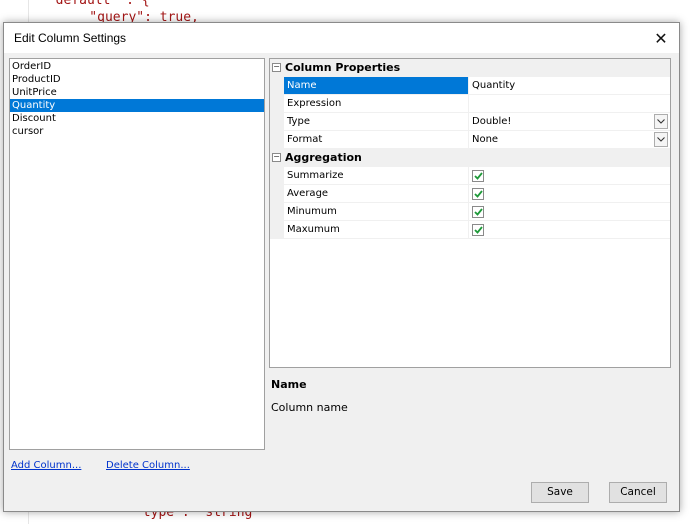  I want to click on cancel-button-label: Cancel, so click(638, 492).